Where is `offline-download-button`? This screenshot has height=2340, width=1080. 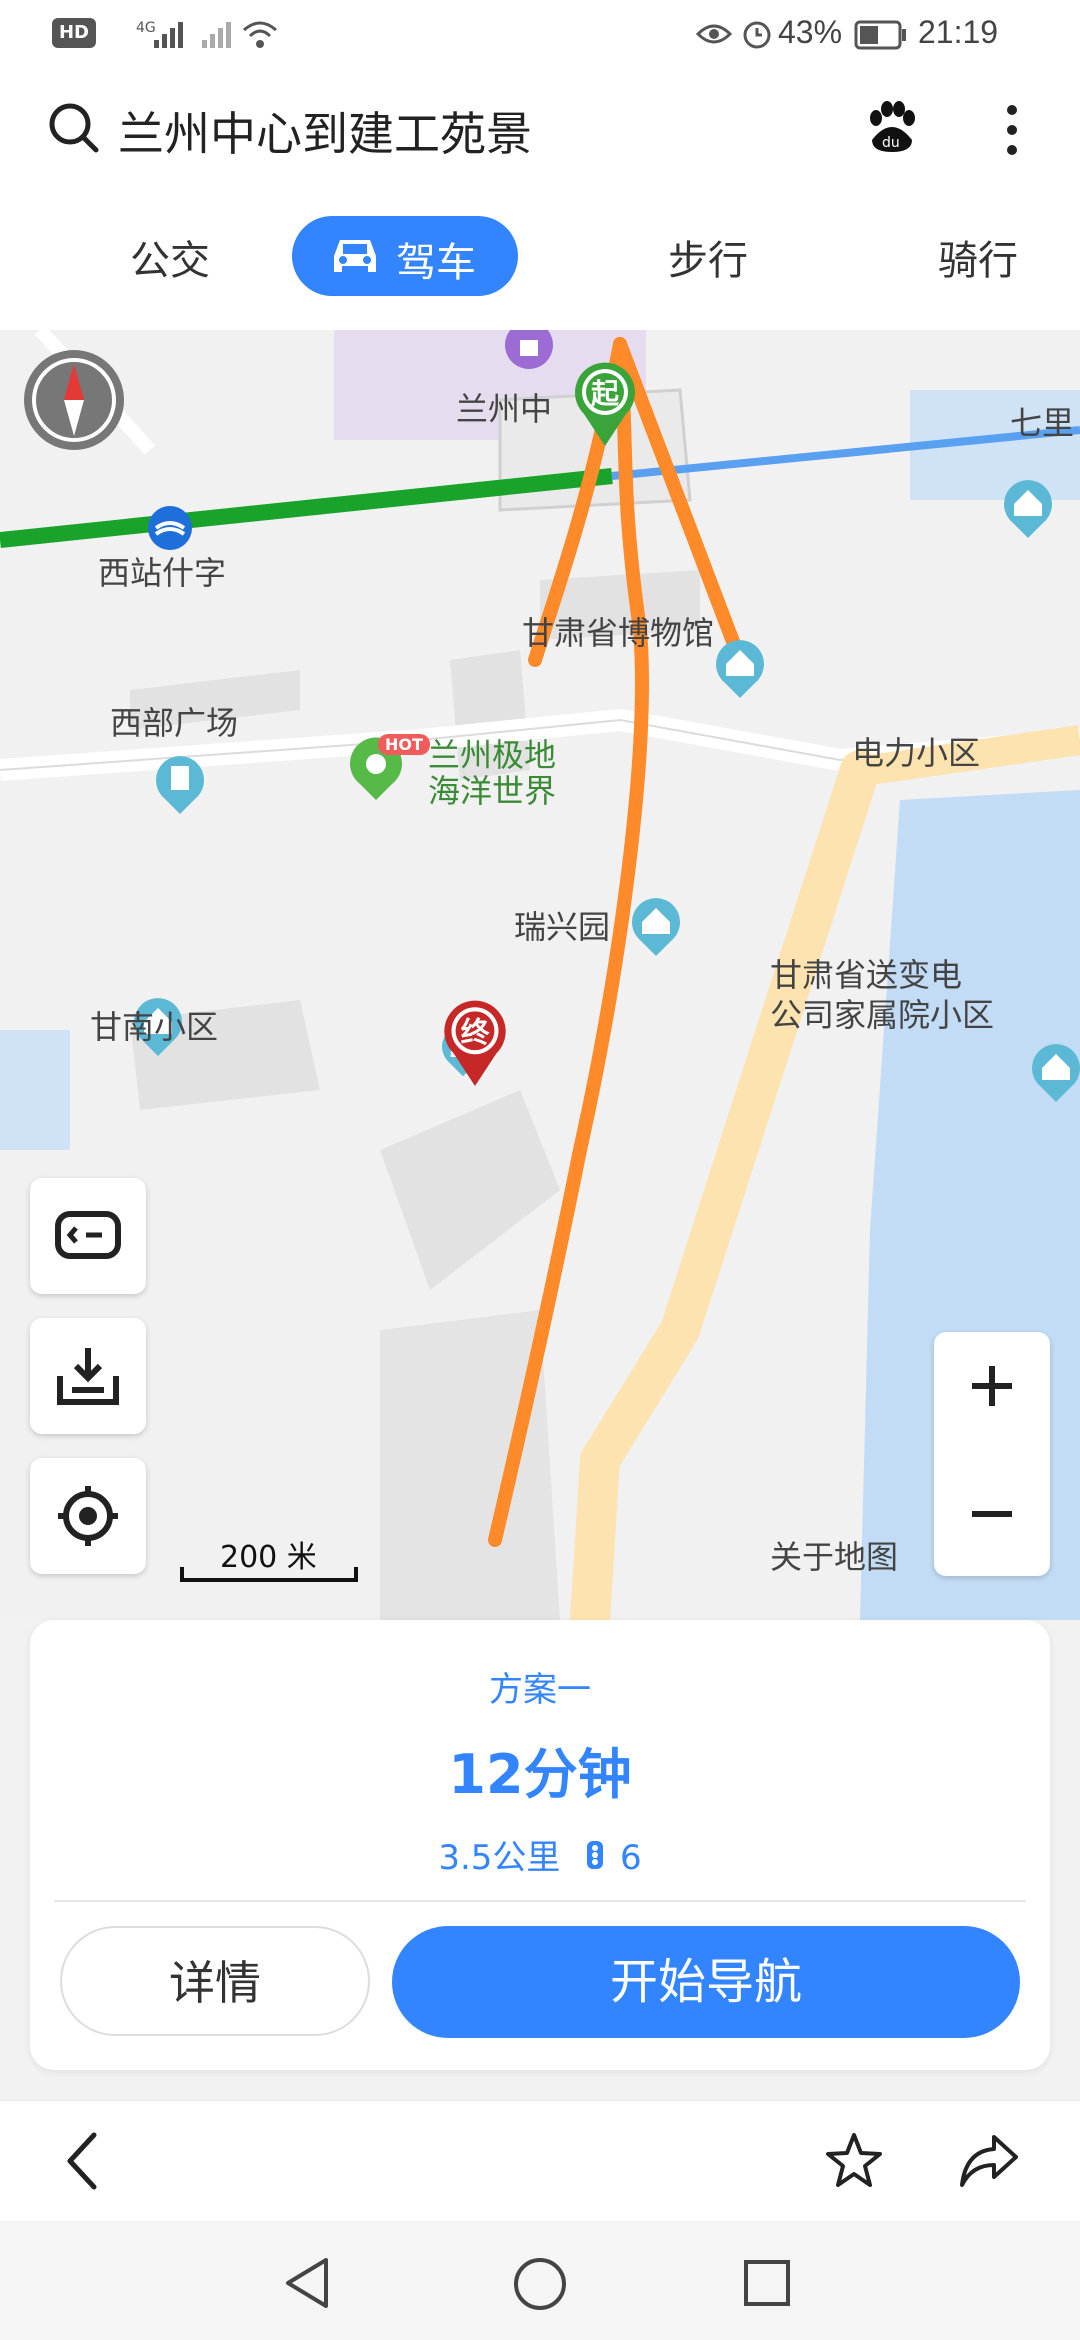
offline-download-button is located at coordinates (88, 1376).